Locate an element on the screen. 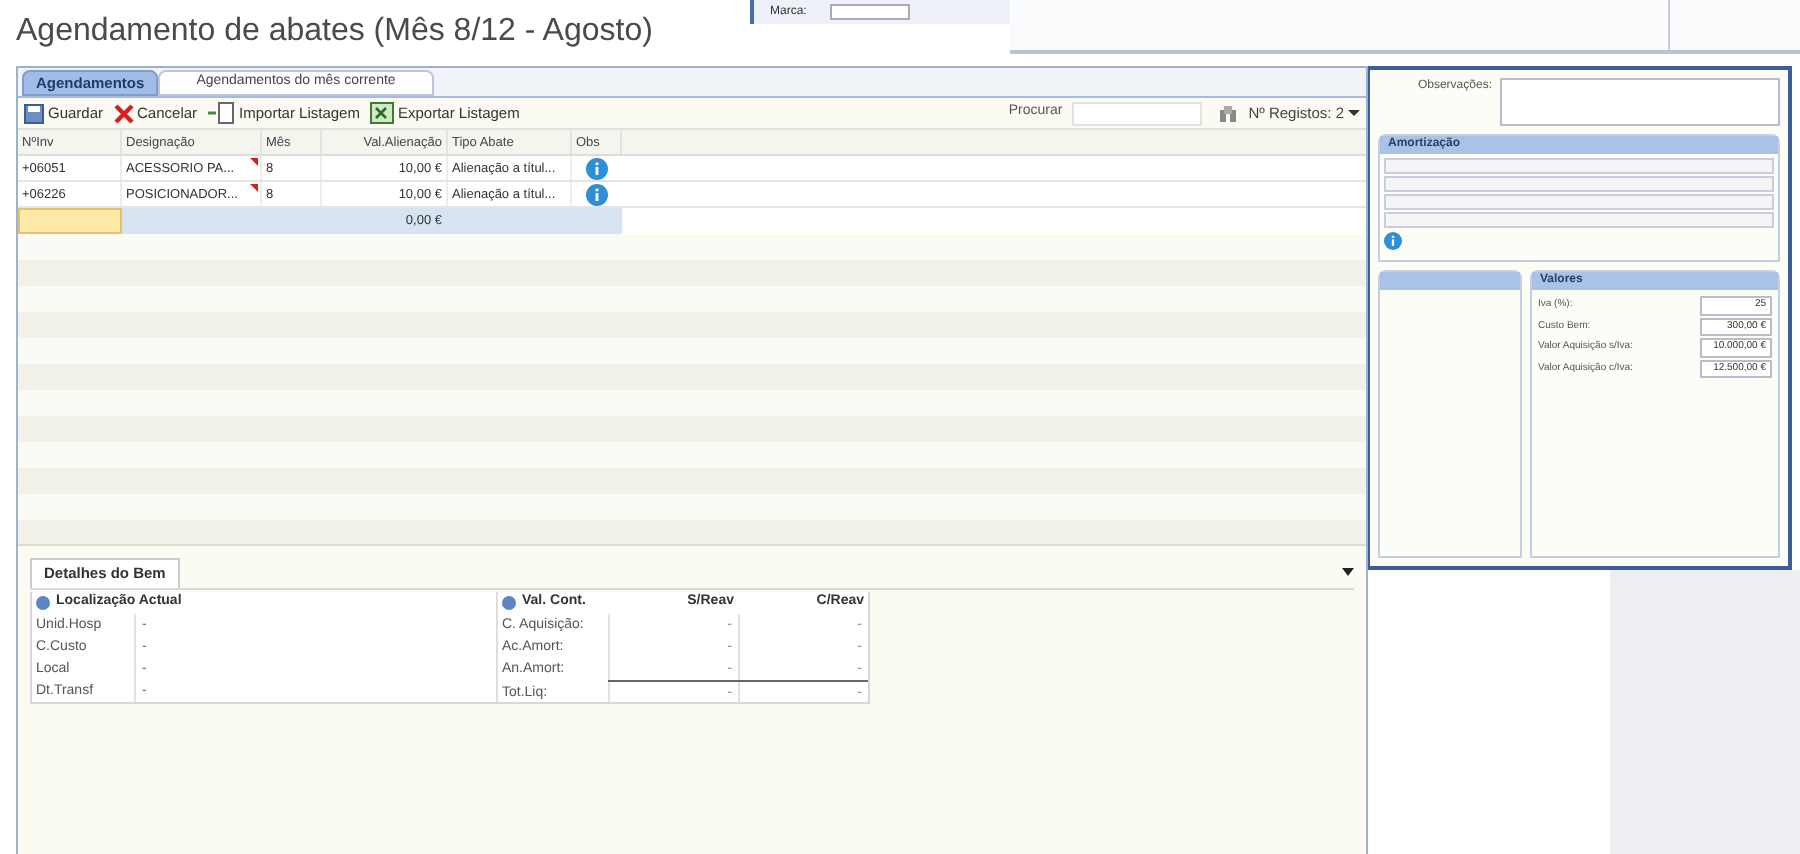  close-icon is located at coordinates (123, 113).